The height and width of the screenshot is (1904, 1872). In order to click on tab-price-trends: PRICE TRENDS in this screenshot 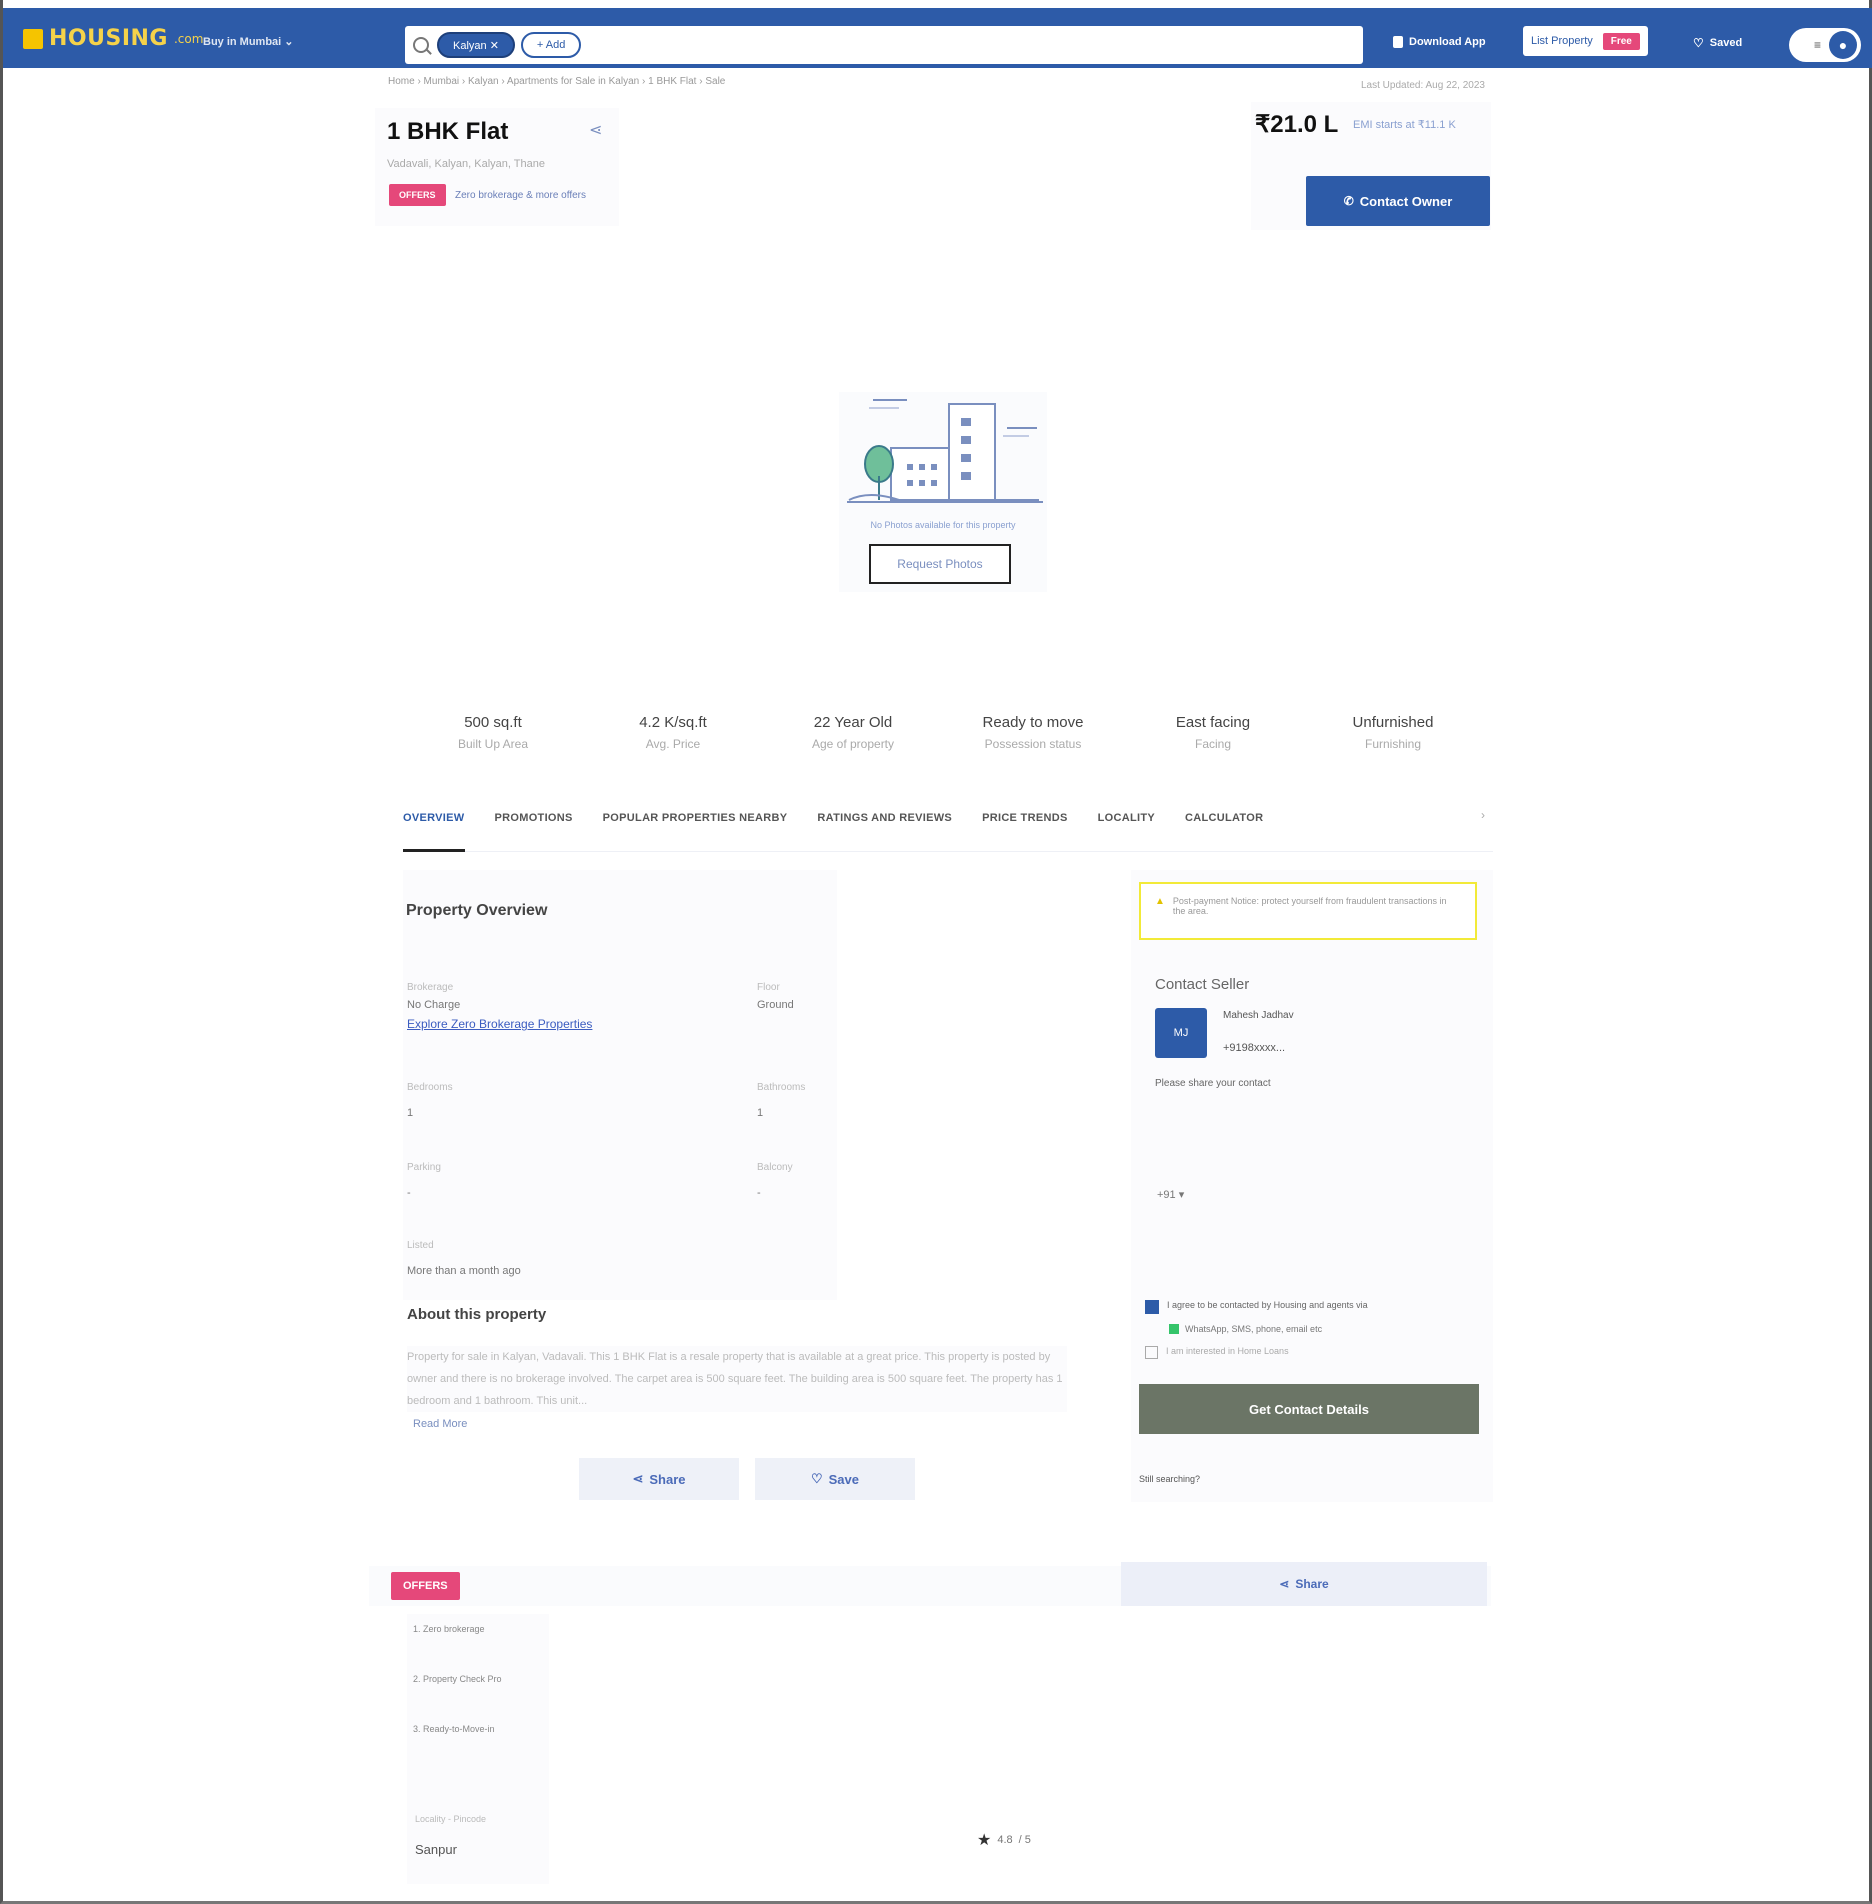, I will do `click(1025, 831)`.